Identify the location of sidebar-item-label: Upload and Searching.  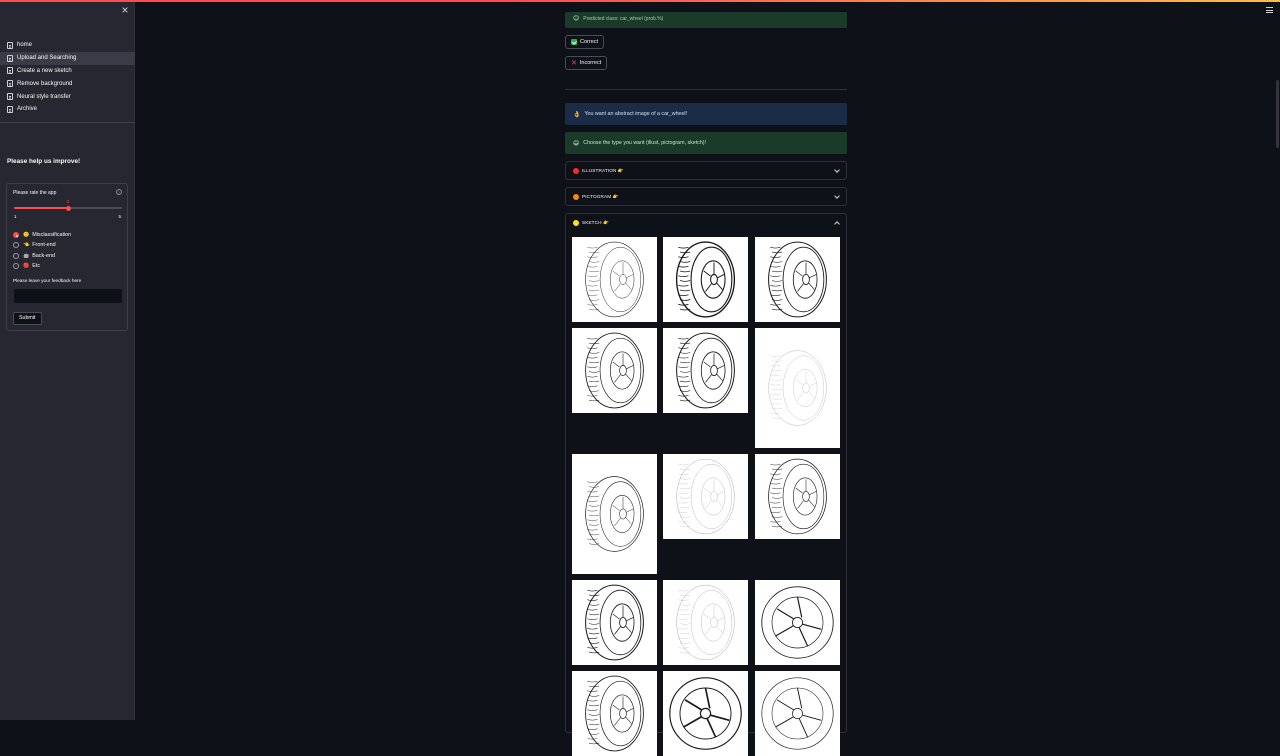
(47, 58).